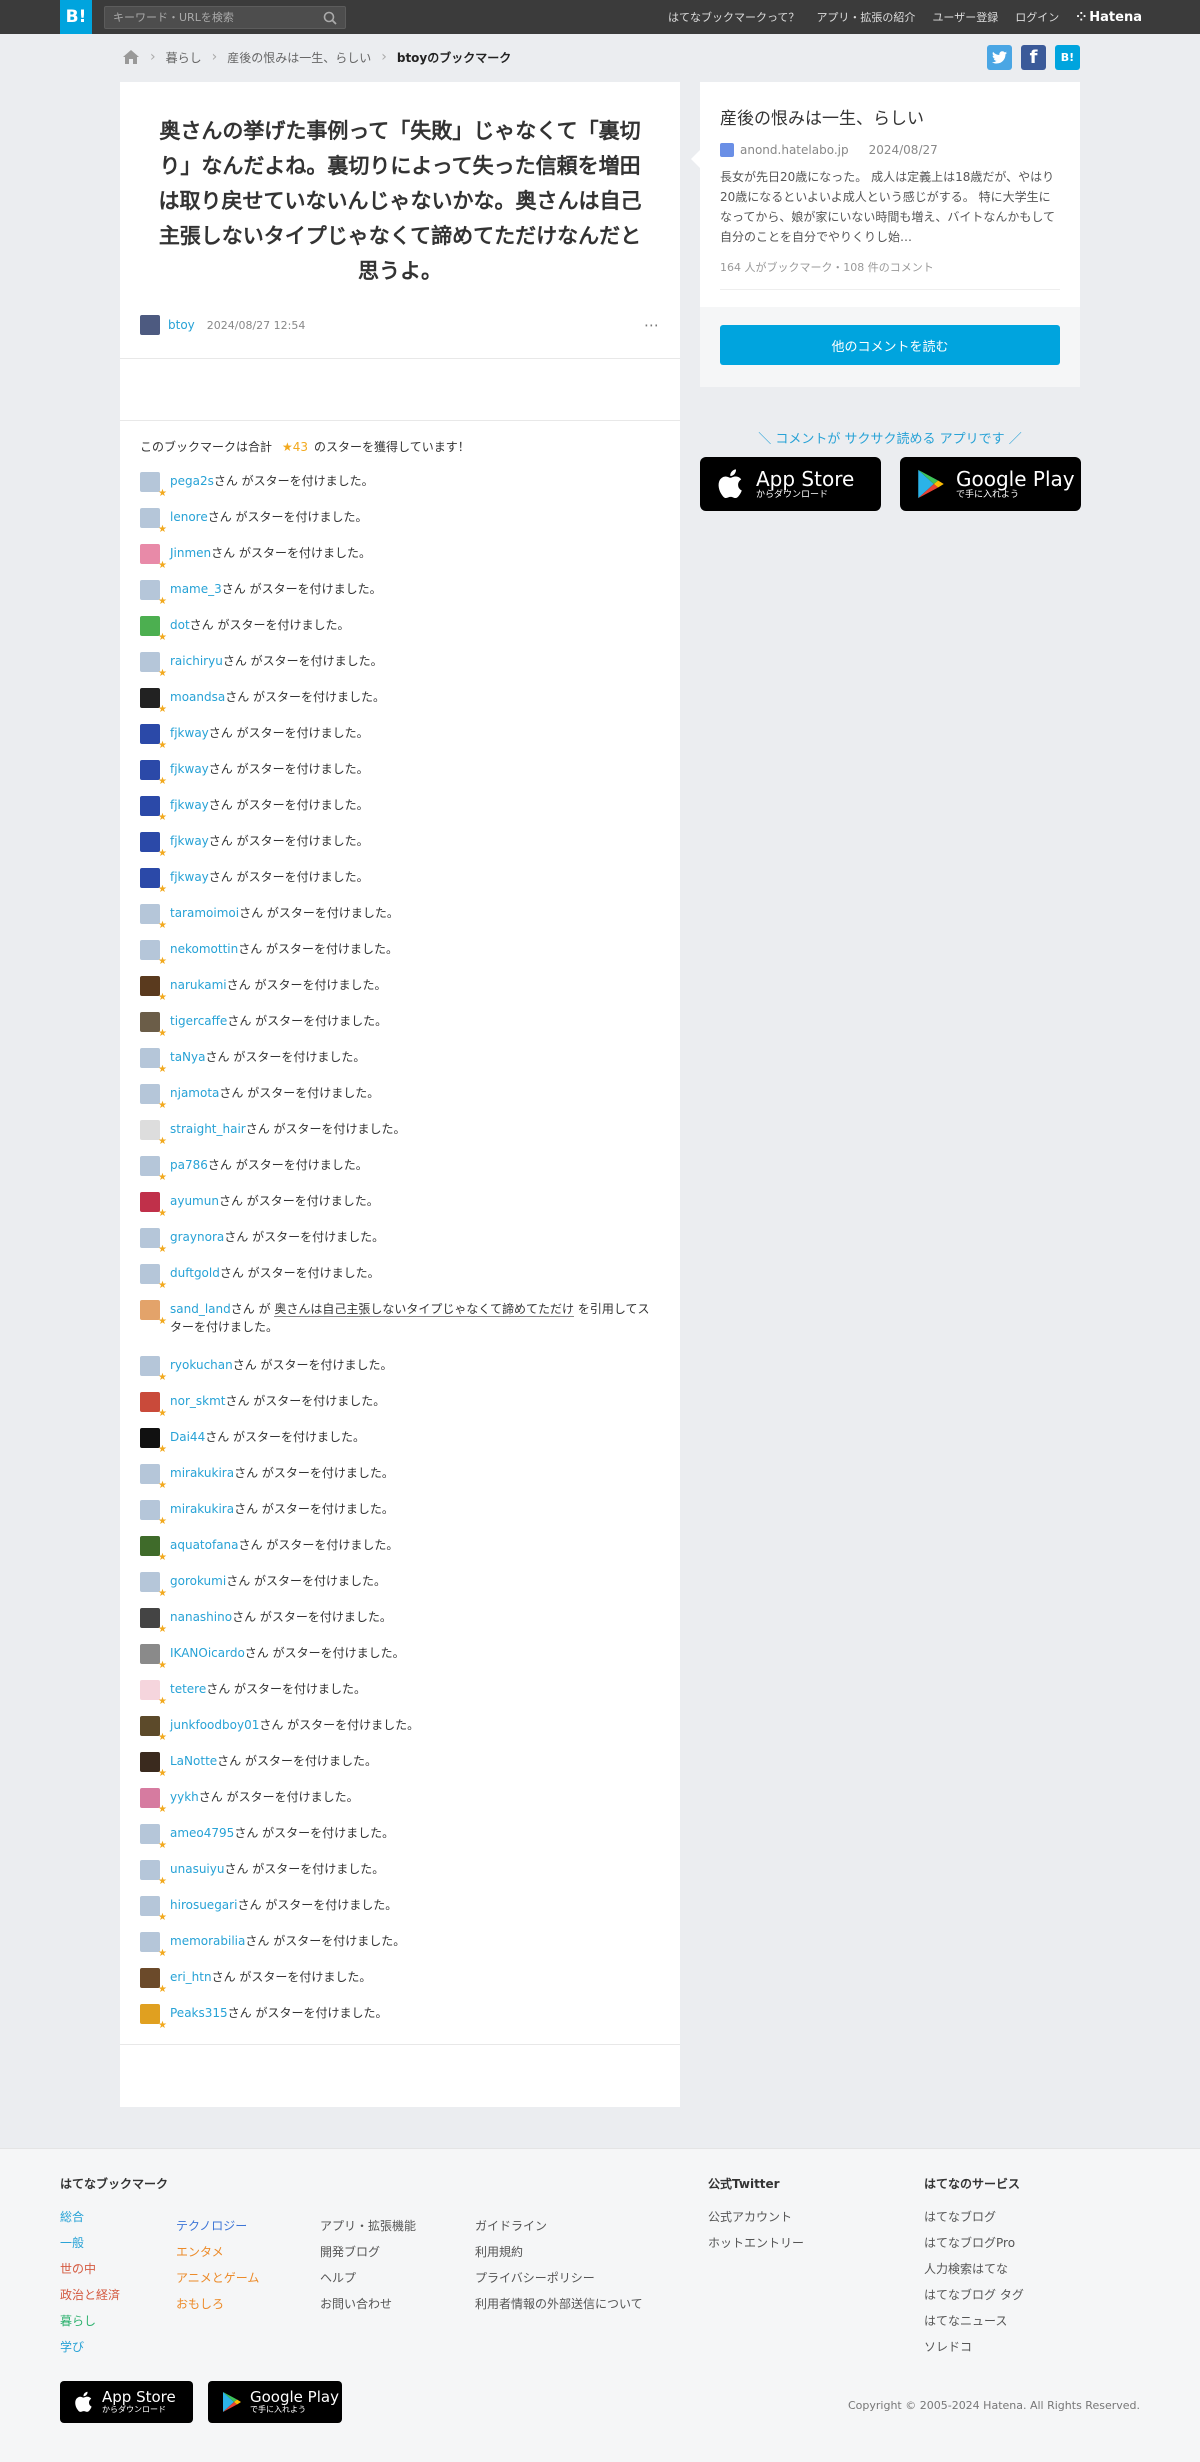  Describe the element at coordinates (207, 1941) in the screenshot. I see `star-user: memorabilia` at that location.